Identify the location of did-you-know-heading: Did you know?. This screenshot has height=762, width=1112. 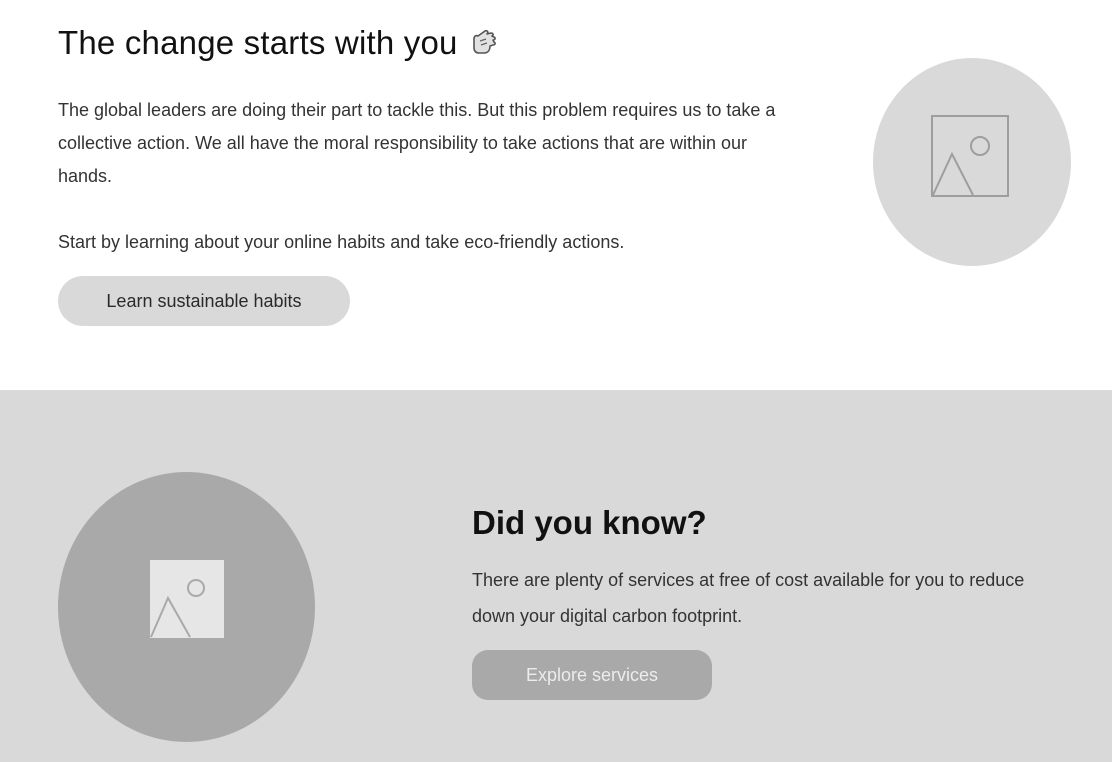
(589, 522).